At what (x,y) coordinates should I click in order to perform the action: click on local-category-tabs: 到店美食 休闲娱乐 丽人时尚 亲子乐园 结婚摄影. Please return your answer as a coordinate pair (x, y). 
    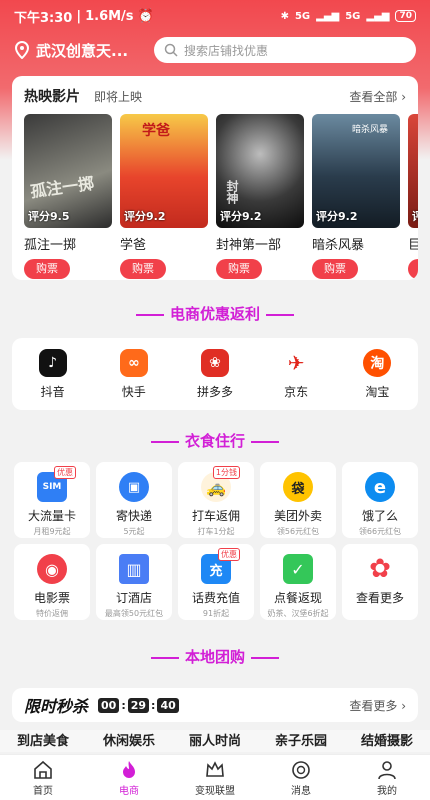
    Looking at the image, I should click on (215, 741).